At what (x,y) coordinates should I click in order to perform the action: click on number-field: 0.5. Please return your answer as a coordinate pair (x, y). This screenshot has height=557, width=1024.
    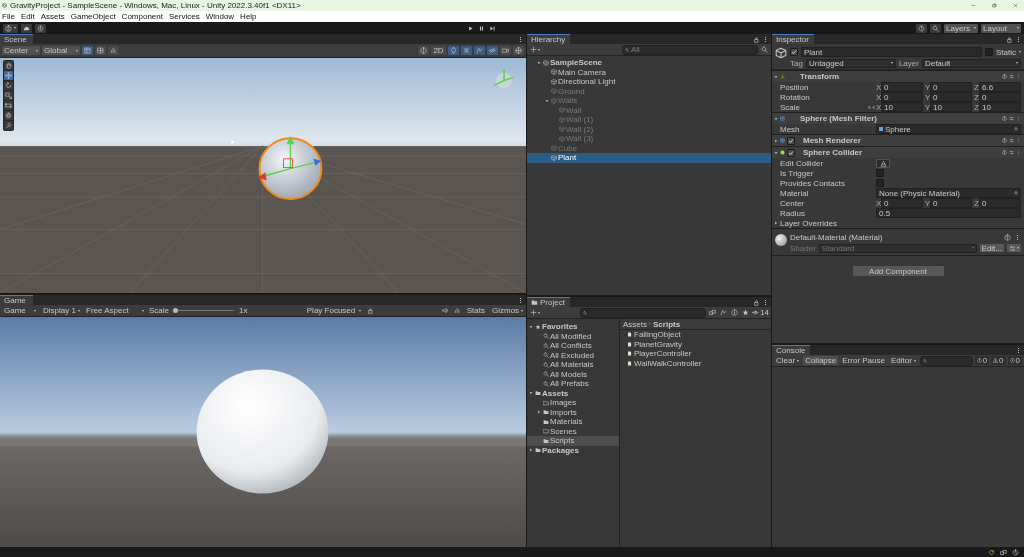
    Looking at the image, I should click on (948, 213).